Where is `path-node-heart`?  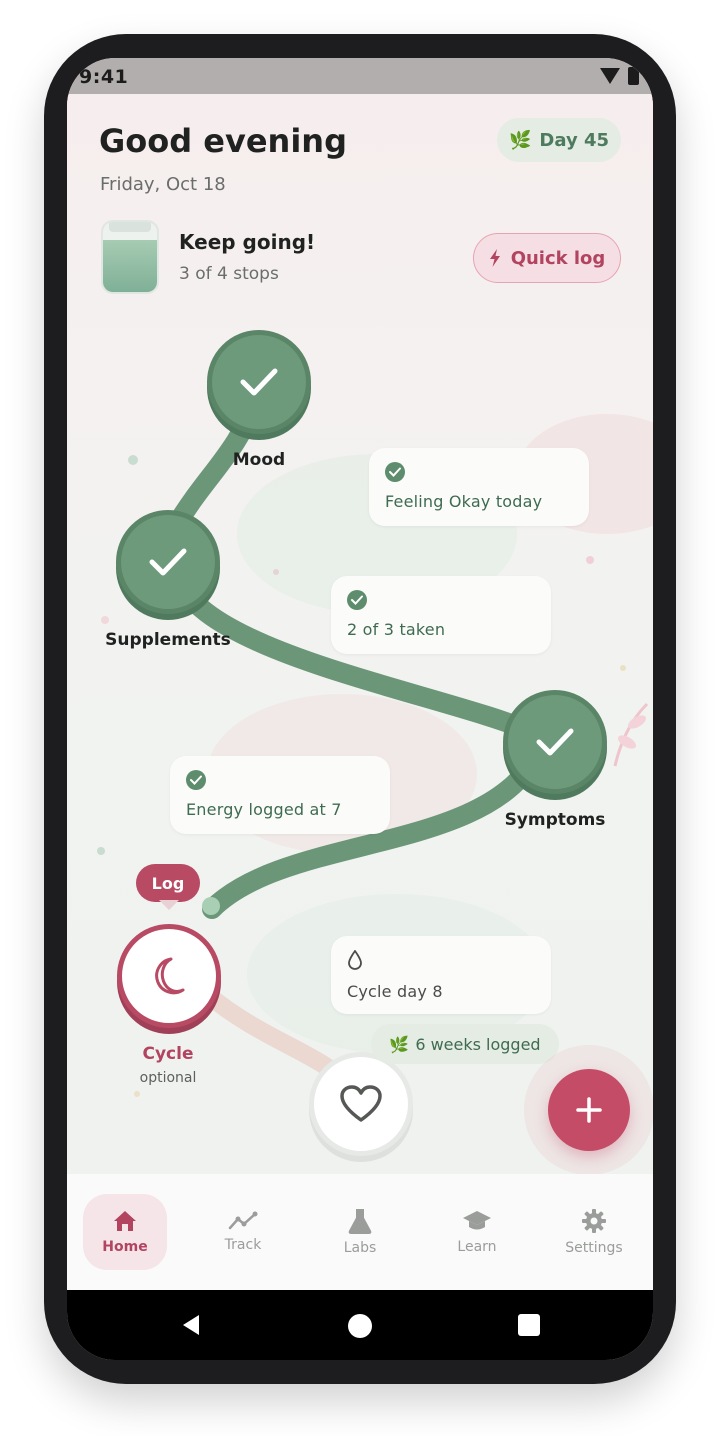 path-node-heart is located at coordinates (361, 1104).